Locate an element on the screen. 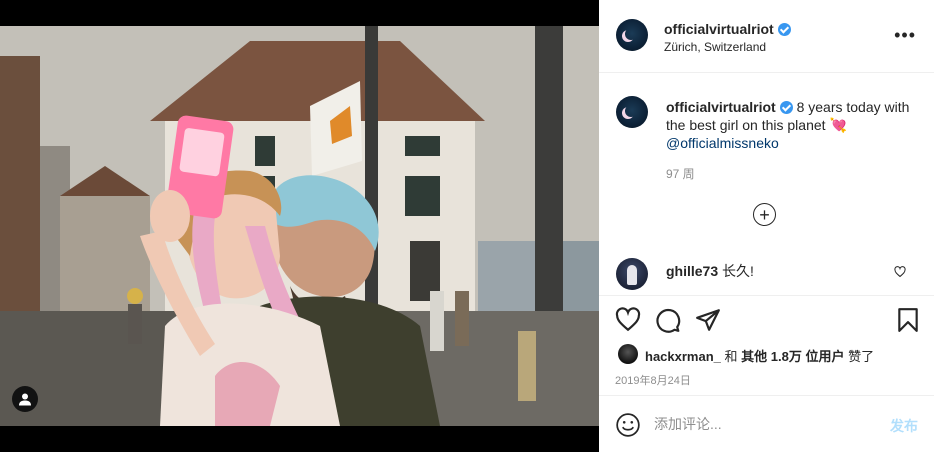 This screenshot has height=452, width=934. likes-suffix: 赞了 is located at coordinates (861, 356).